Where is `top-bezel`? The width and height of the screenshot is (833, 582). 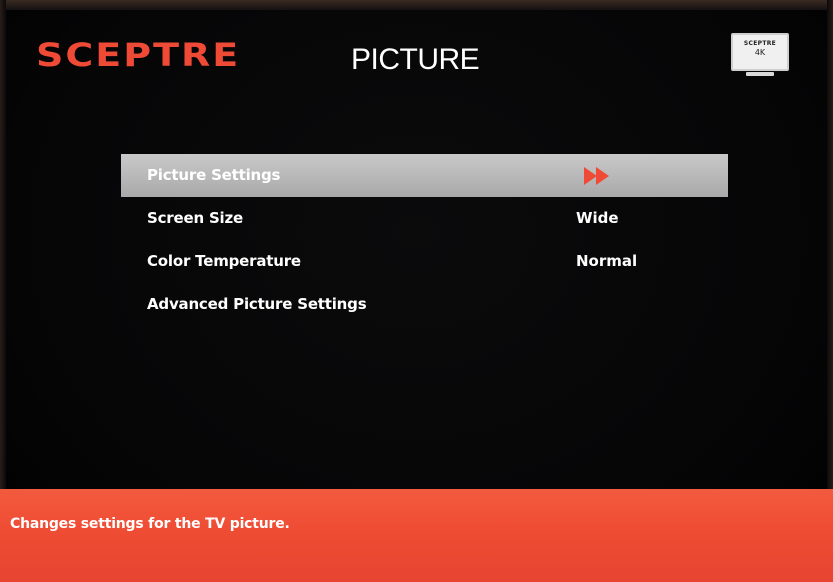 top-bezel is located at coordinates (416, 5).